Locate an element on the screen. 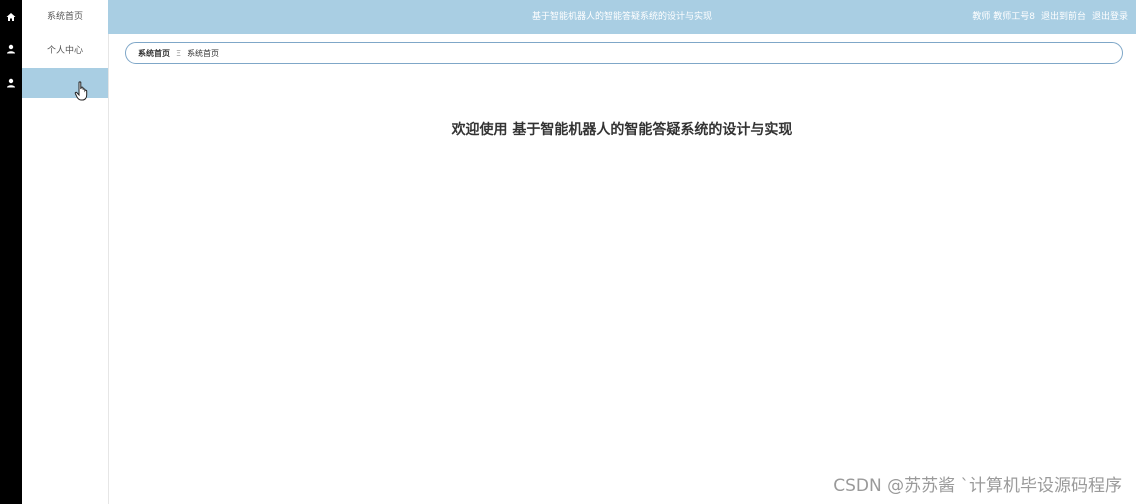  icon-rail is located at coordinates (11, 252).